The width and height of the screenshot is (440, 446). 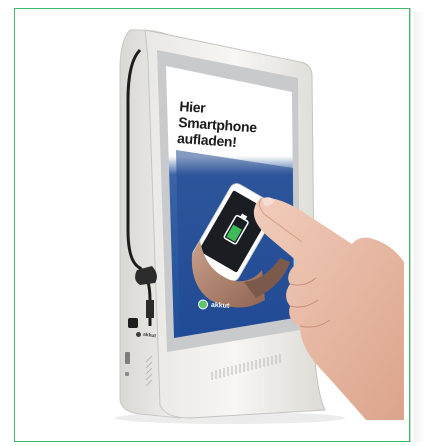 What do you see at coordinates (127, 358) in the screenshot?
I see `usb-port` at bounding box center [127, 358].